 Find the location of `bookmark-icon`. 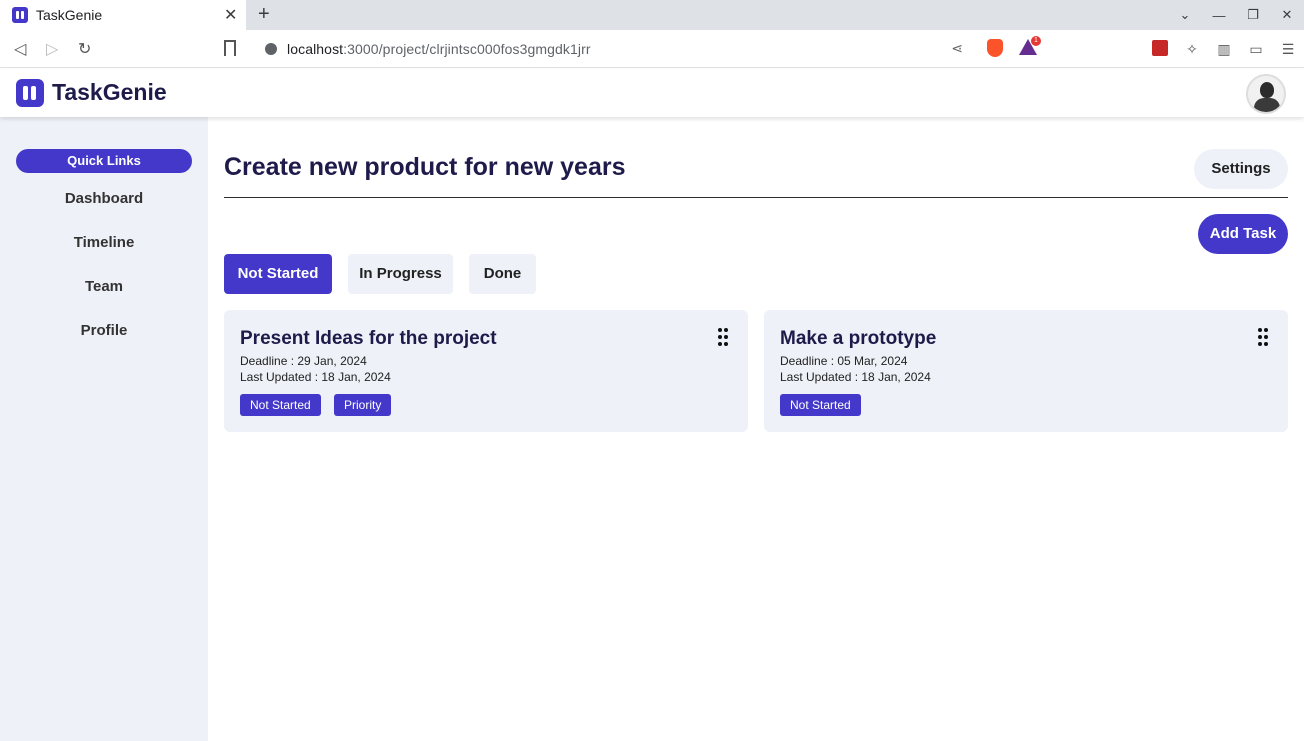

bookmark-icon is located at coordinates (230, 48).